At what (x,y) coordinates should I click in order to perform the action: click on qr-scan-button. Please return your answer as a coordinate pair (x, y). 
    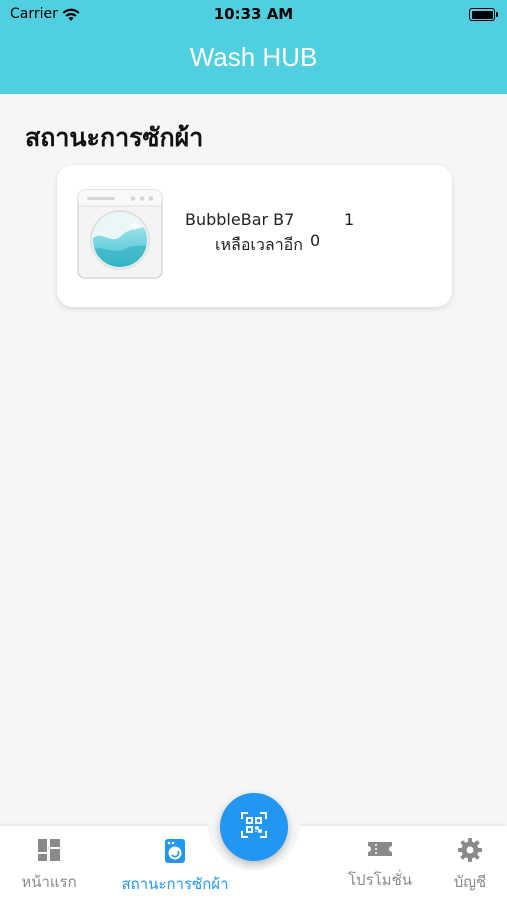
    Looking at the image, I should click on (254, 827).